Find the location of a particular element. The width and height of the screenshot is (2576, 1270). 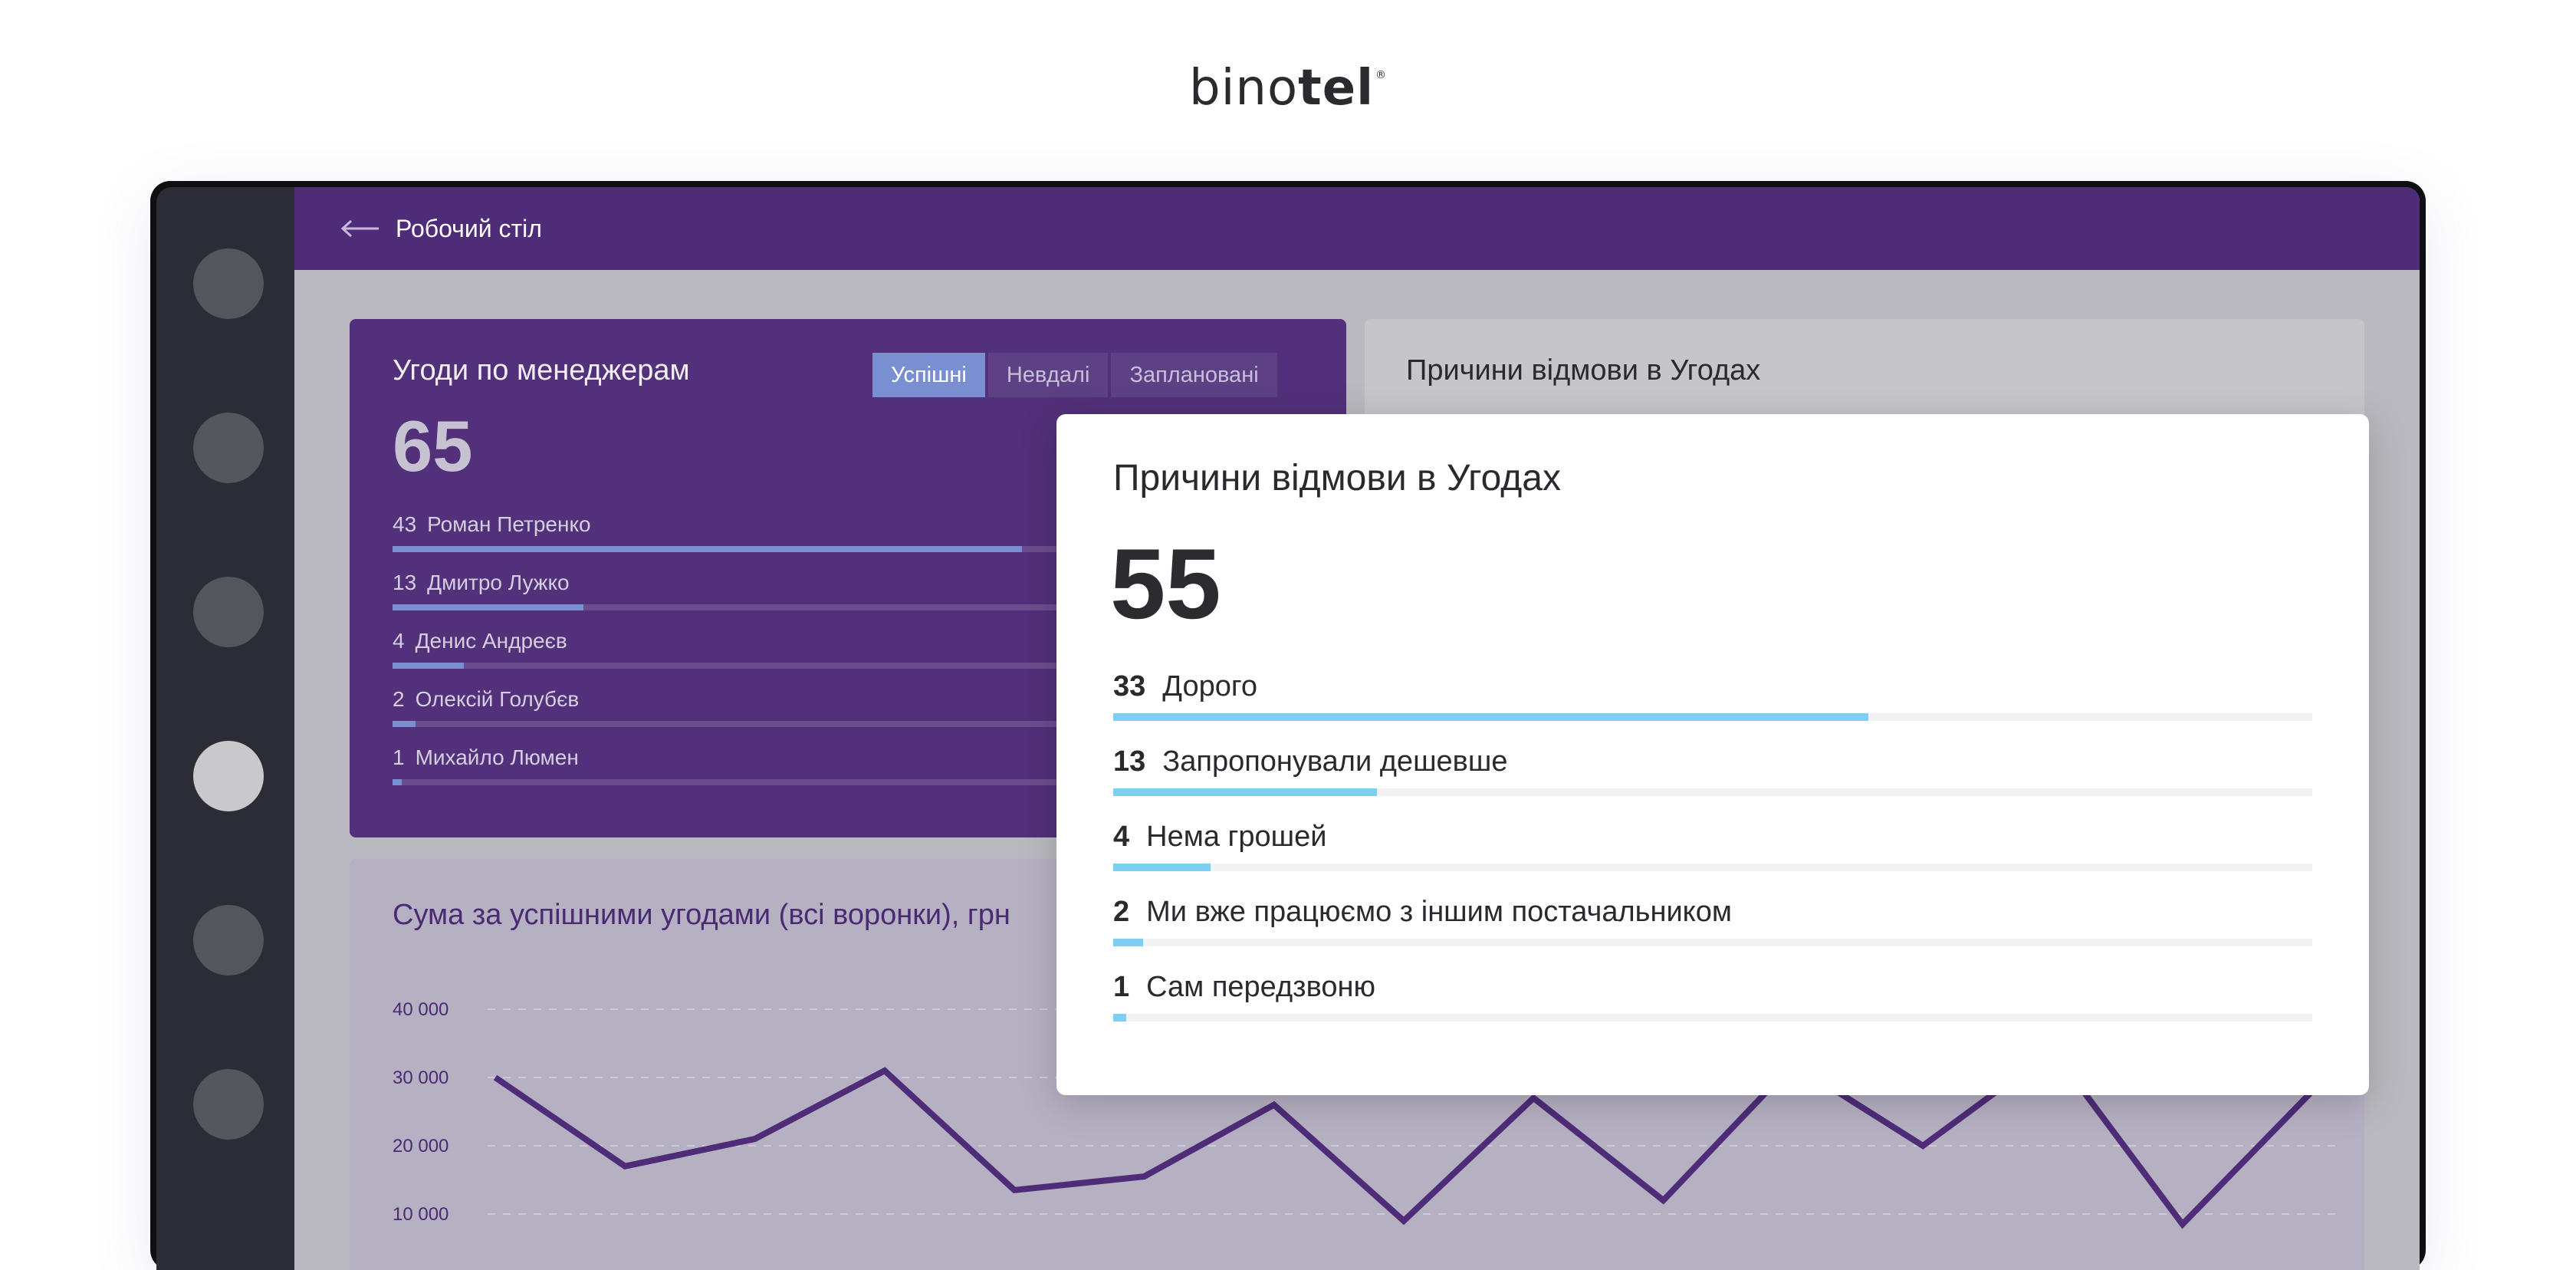

reason-count: 33 is located at coordinates (1130, 686).